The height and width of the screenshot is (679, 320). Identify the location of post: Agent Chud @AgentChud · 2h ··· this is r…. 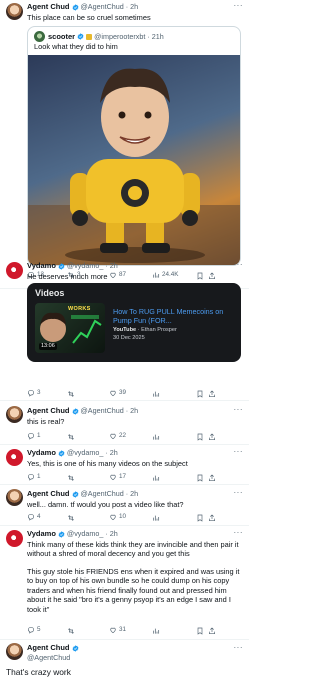
(124, 424).